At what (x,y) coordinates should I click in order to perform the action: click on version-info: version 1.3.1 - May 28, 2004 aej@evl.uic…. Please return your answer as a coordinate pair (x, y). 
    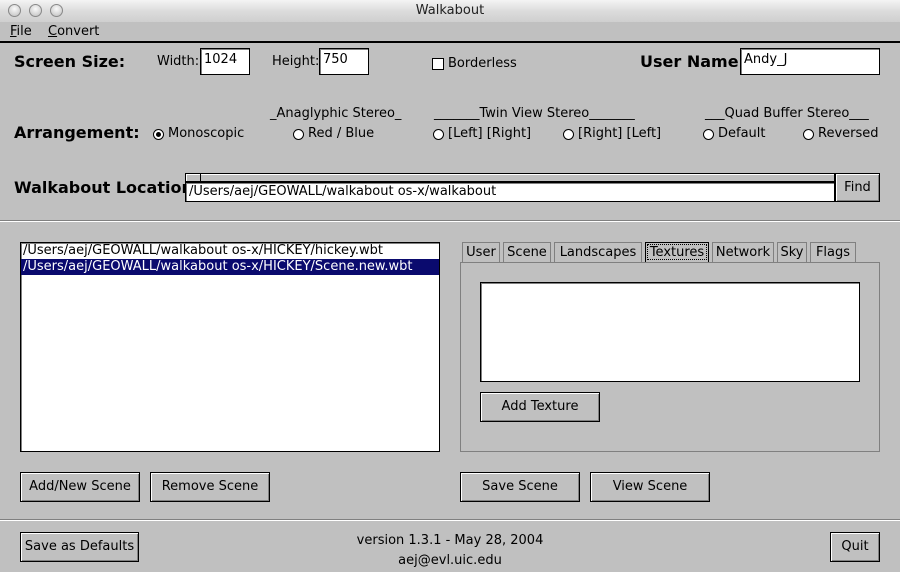
    Looking at the image, I should click on (450, 551).